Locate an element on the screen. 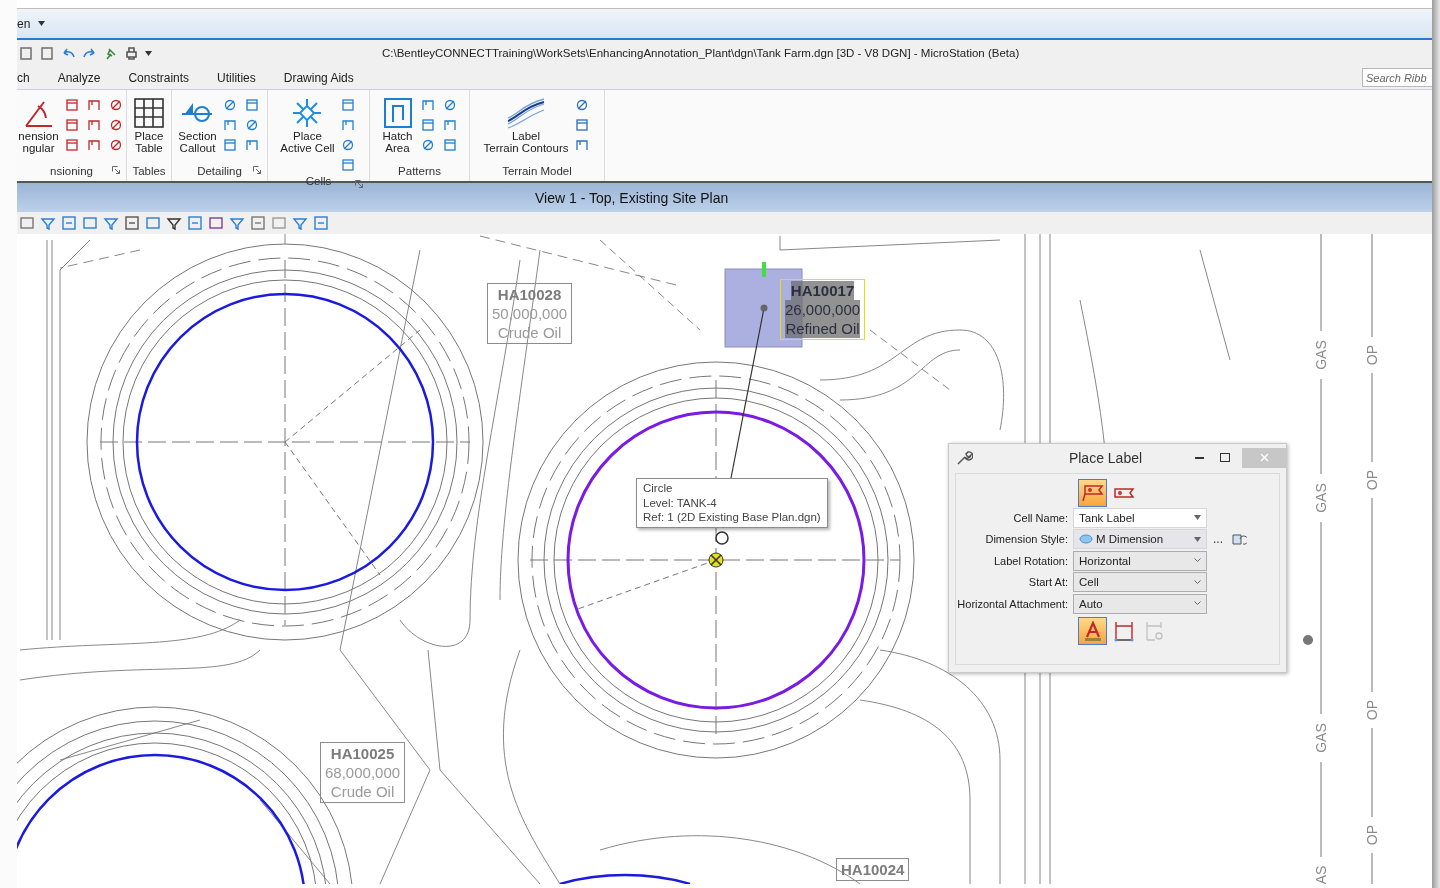 This screenshot has height=888, width=1440. field-label: Cell Name: is located at coordinates (1040, 517).